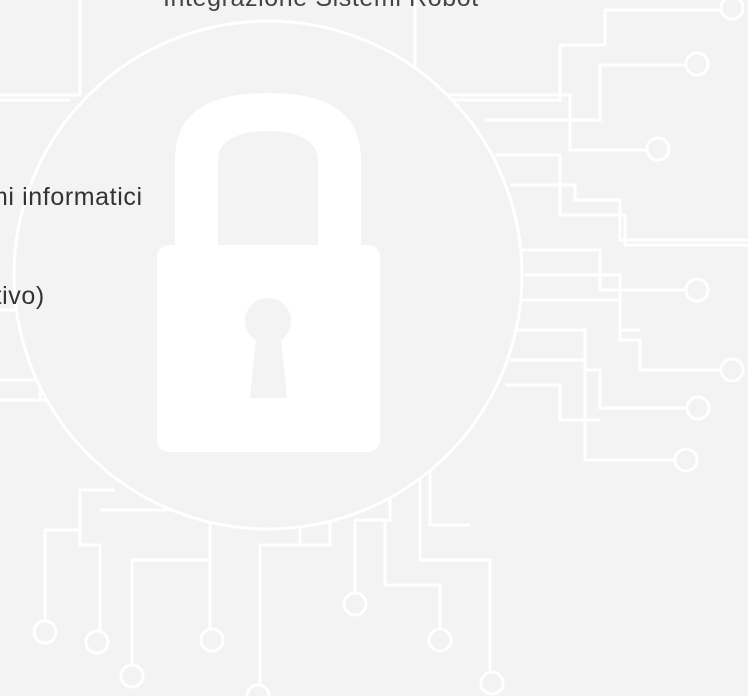  I want to click on text-line-2: ttivo), so click(22, 296).